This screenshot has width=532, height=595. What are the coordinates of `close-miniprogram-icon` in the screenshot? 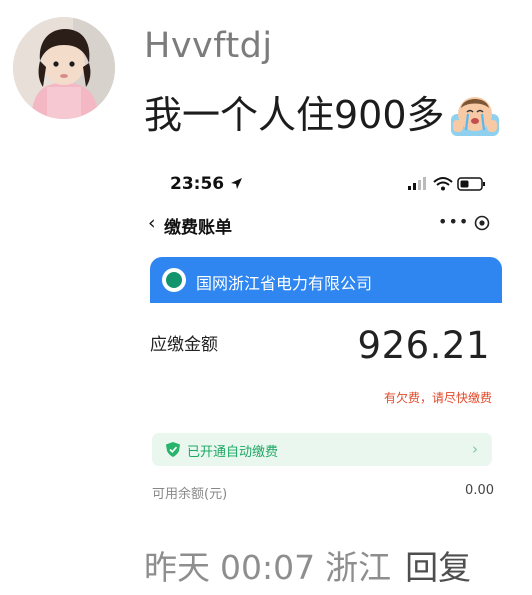 It's located at (482, 223).